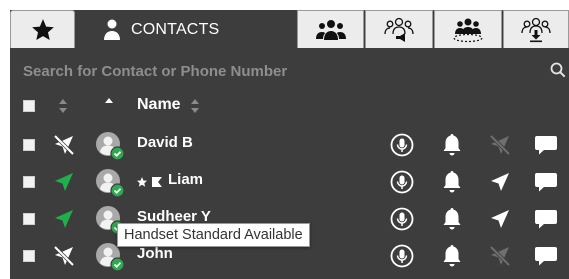 Image resolution: width=569 pixels, height=279 pixels. What do you see at coordinates (186, 179) in the screenshot?
I see `contact-name: Liam` at bounding box center [186, 179].